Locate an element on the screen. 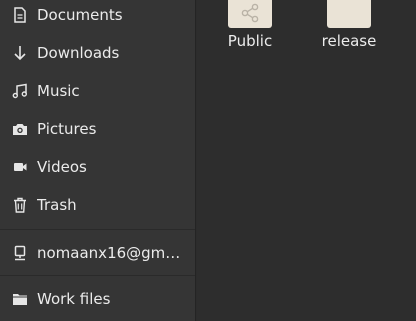 The width and height of the screenshot is (416, 321). sidebar-item-label: Music is located at coordinates (58, 91).